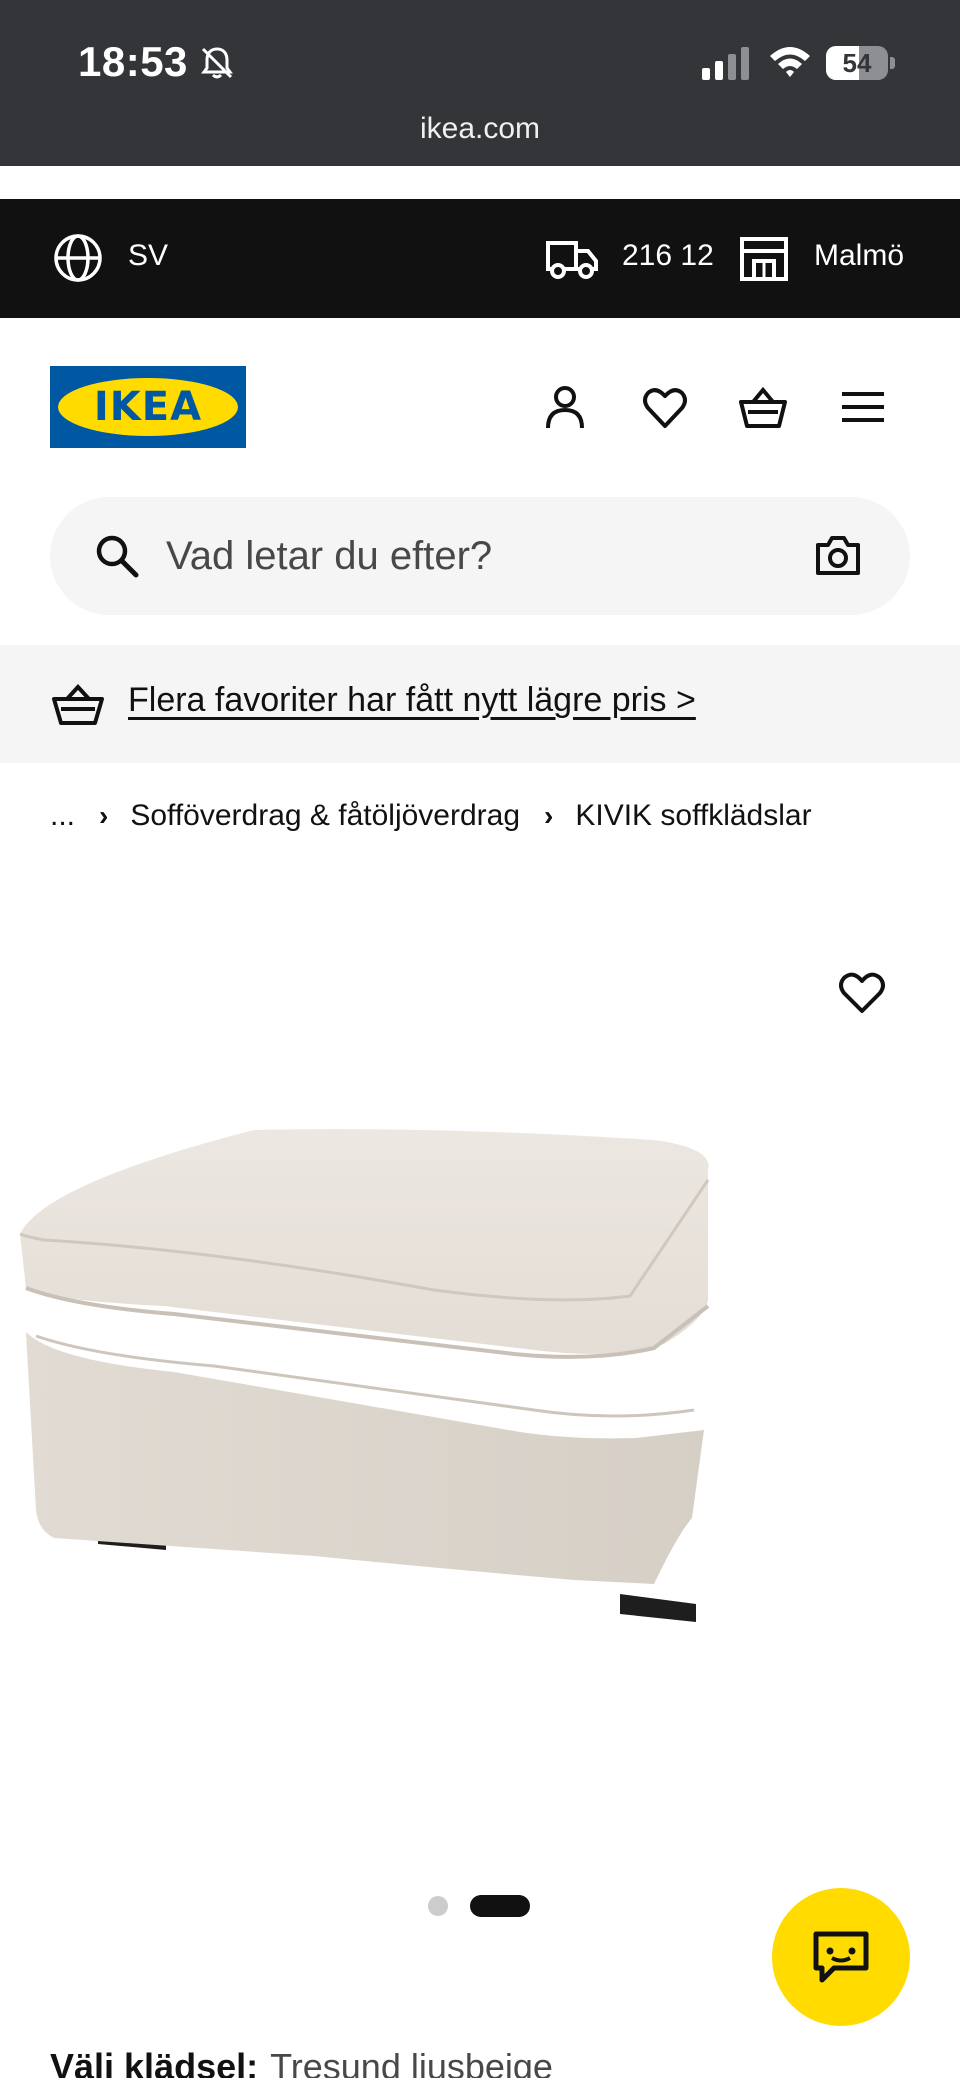  What do you see at coordinates (863, 407) in the screenshot?
I see `menu-icon` at bounding box center [863, 407].